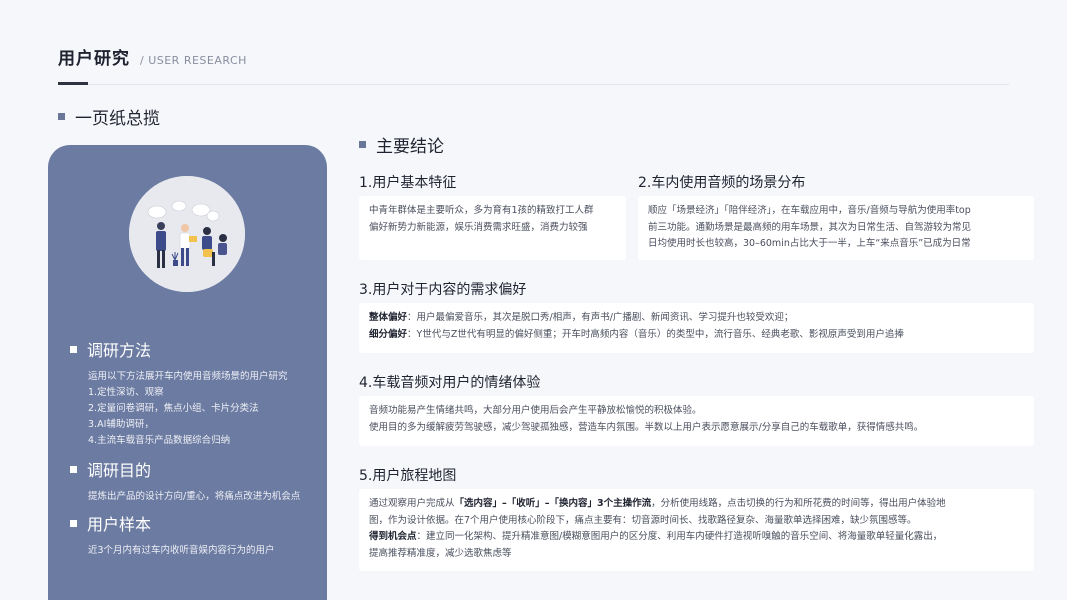  I want to click on finding-1-line: 偏好新势力新能源，娱乐消费需求旺盛，消费力较强, so click(478, 227).